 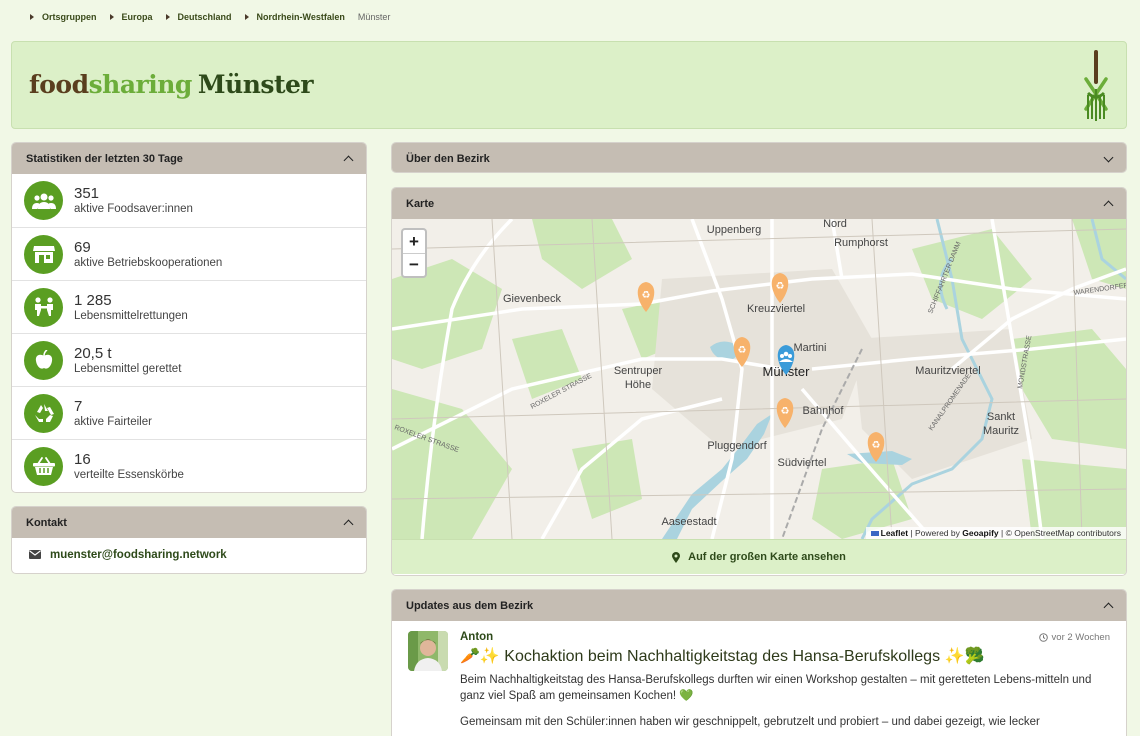 I want to click on map-label: Mauritz, so click(x=1001, y=431).